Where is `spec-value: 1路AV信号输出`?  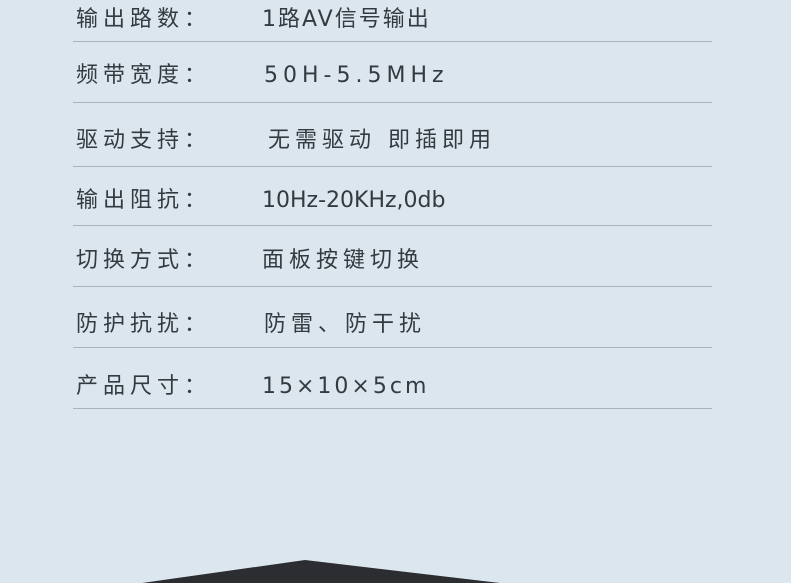 spec-value: 1路AV信号输出 is located at coordinates (346, 19).